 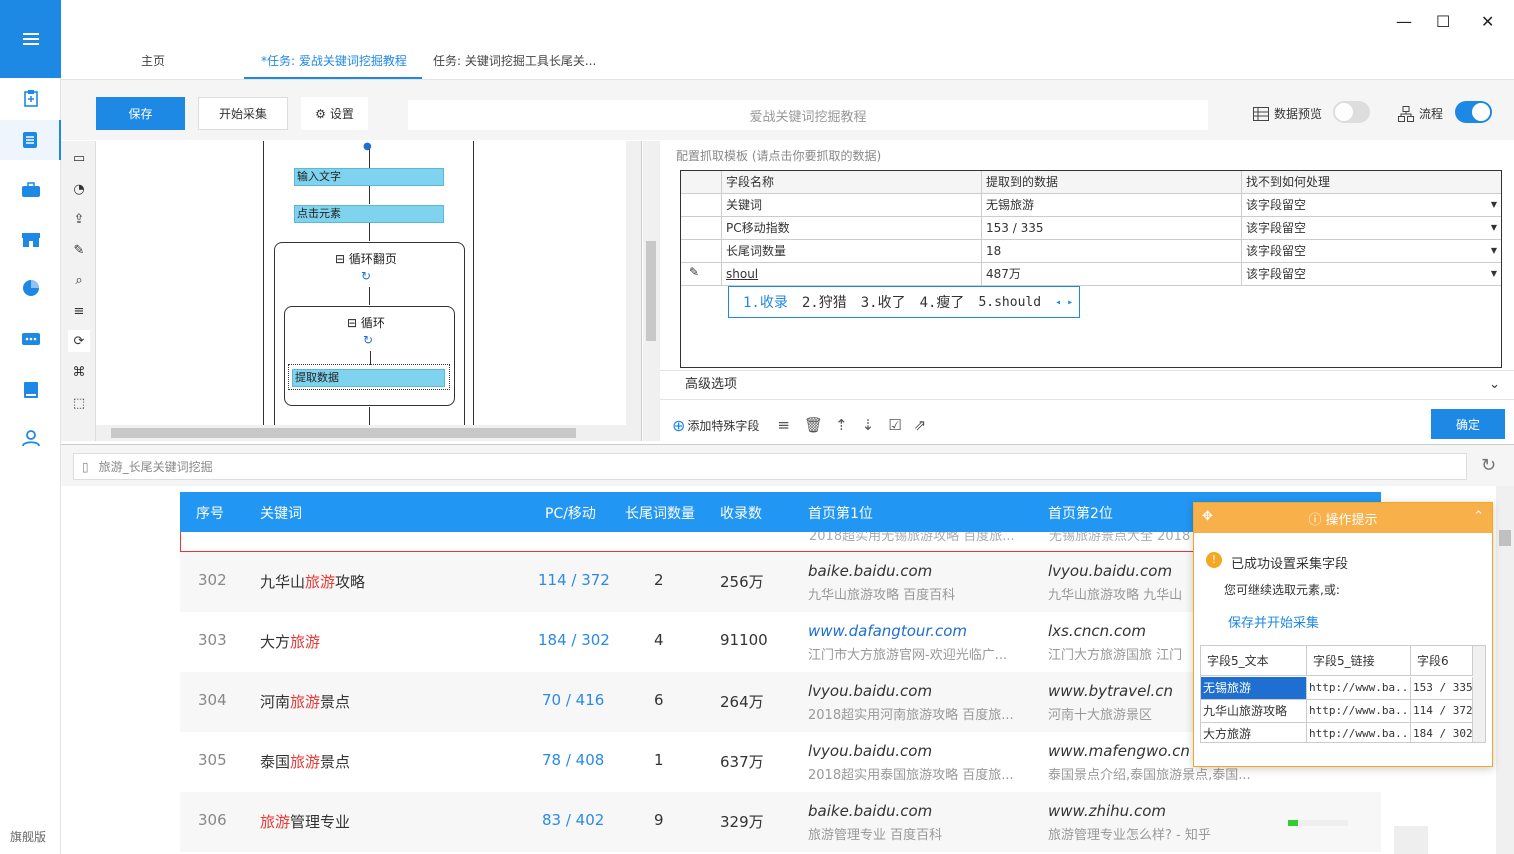 I want to click on row-long-count: 1, so click(x=659, y=760).